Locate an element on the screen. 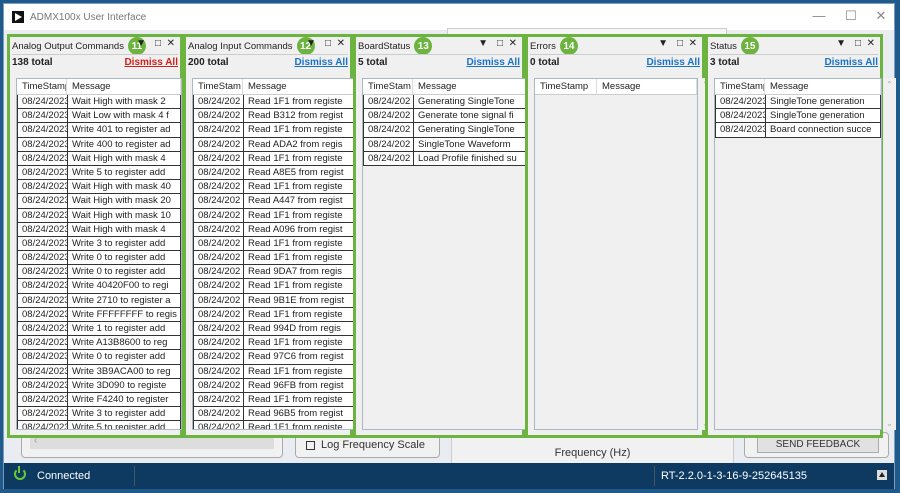 The width and height of the screenshot is (900, 493). table-row: 08/24/2023 Write 3D090 to registe is located at coordinates (99, 385).